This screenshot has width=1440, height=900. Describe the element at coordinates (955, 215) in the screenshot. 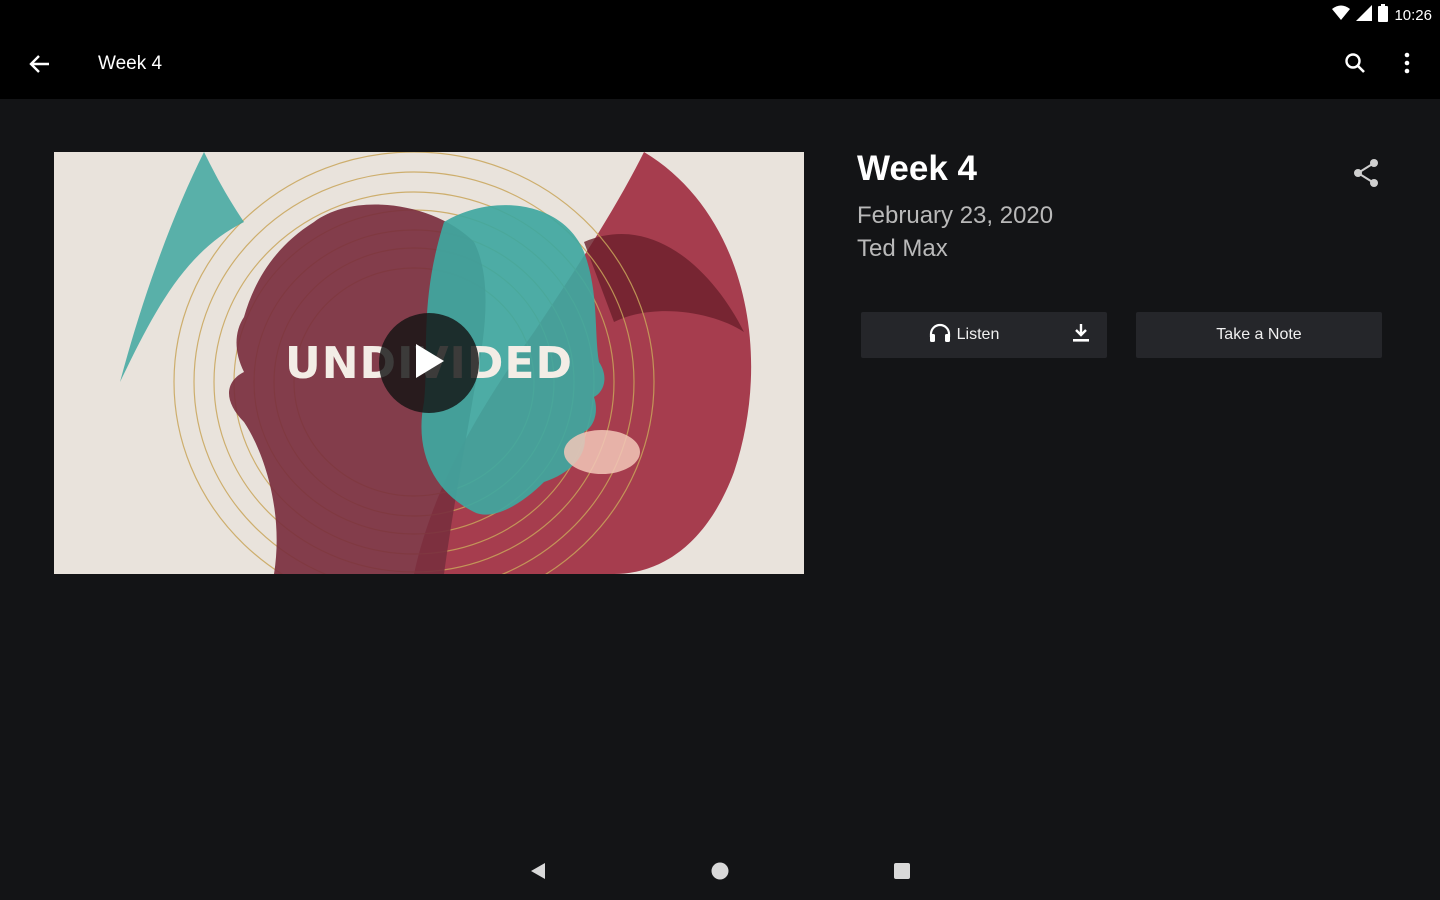

I see `sermon-date: February 23, 2020` at that location.